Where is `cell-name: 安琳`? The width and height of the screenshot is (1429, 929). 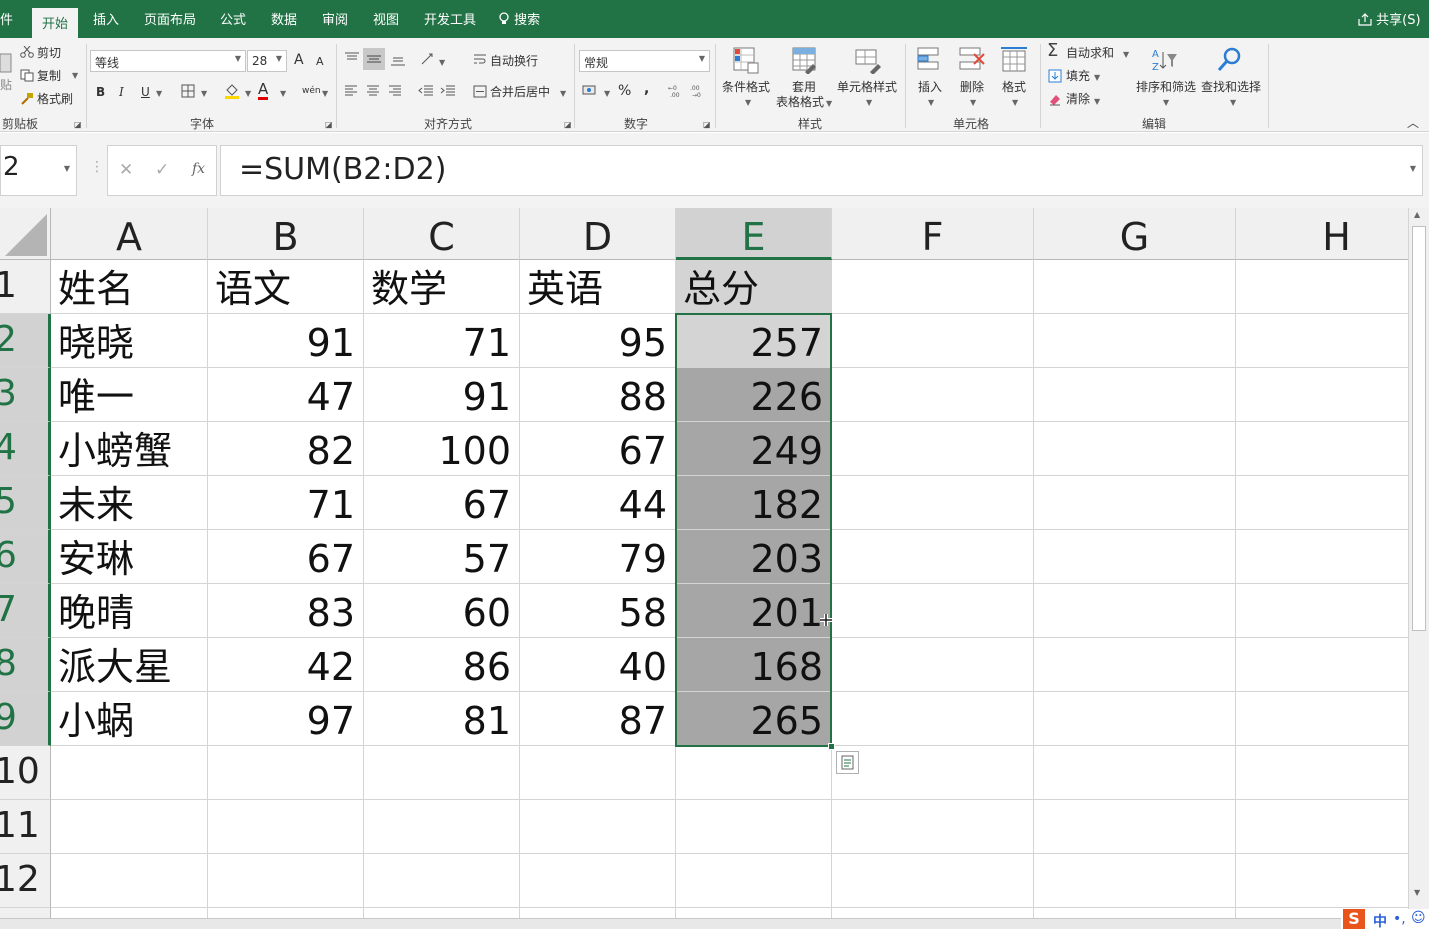 cell-name: 安琳 is located at coordinates (129, 557).